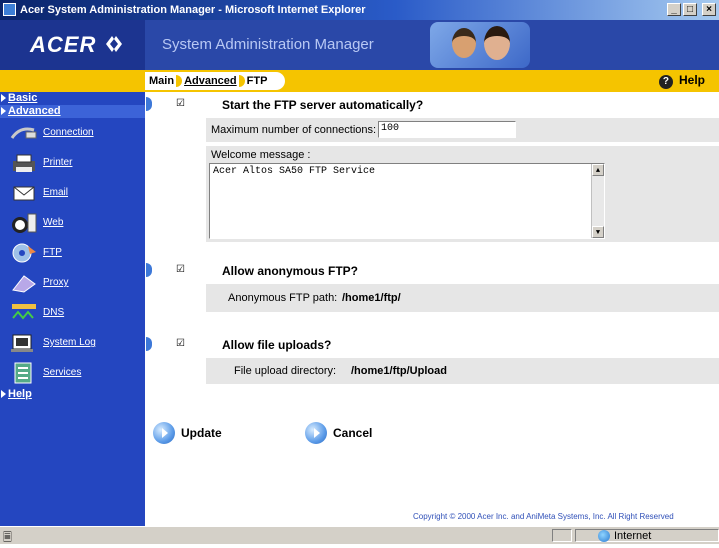 This screenshot has width=719, height=548. Describe the element at coordinates (9, 9) in the screenshot. I see `ie-icon` at that location.